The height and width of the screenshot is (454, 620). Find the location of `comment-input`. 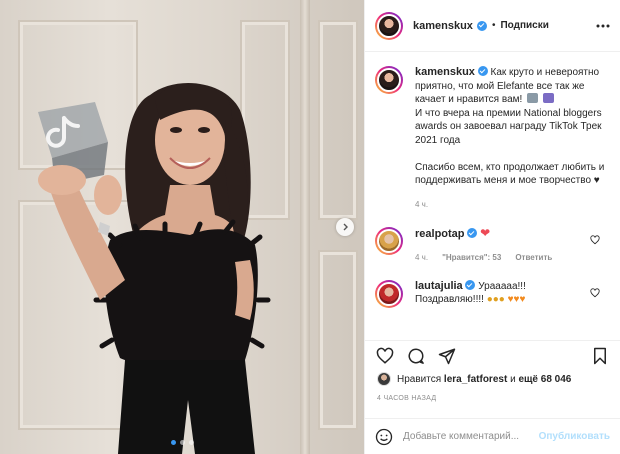

comment-input is located at coordinates (471, 436).